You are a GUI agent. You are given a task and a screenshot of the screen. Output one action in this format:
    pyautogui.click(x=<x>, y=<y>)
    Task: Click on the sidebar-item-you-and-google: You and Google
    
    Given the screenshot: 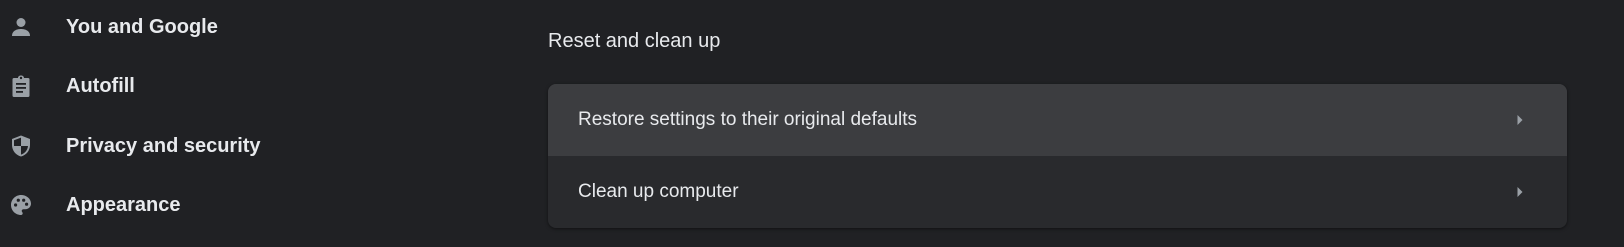 What is the action you would take?
    pyautogui.click(x=200, y=27)
    